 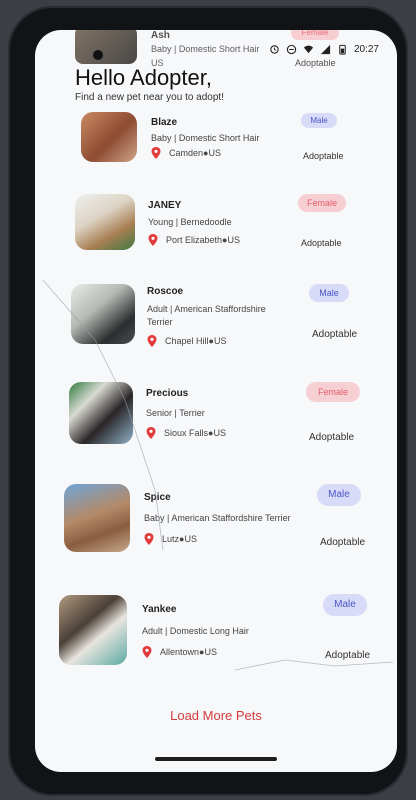 I want to click on pet-location: Lutz●US, so click(x=170, y=539).